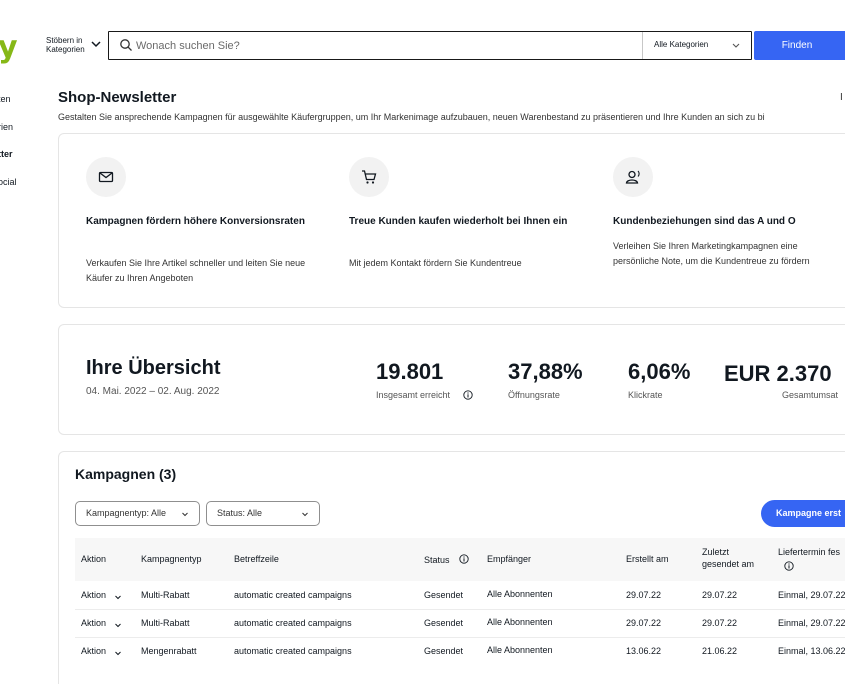 This screenshot has width=845, height=684. What do you see at coordinates (6, 127) in the screenshot?
I see `sidebar-item-2: rien` at bounding box center [6, 127].